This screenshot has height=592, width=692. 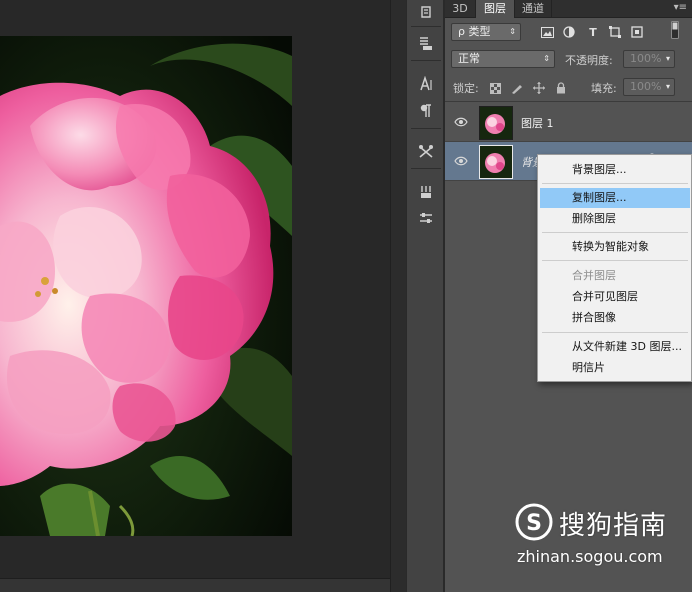 I want to click on fill-input: 100% ▾, so click(x=649, y=87).